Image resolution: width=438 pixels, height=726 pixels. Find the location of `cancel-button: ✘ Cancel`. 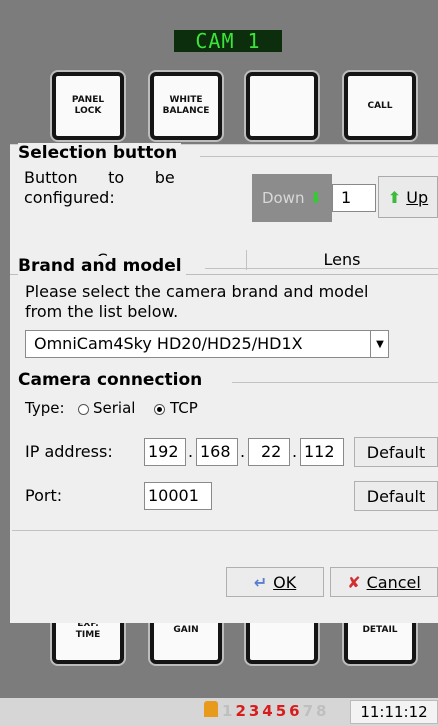

cancel-button: ✘ Cancel is located at coordinates (384, 582).